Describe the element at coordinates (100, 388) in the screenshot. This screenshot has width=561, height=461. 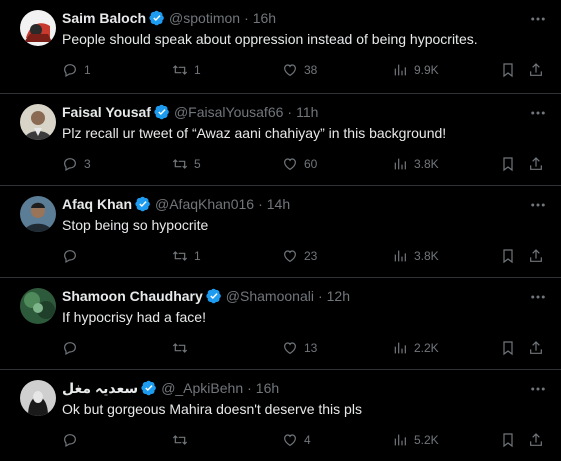
I see `display-name: سعدیہ مغل` at that location.